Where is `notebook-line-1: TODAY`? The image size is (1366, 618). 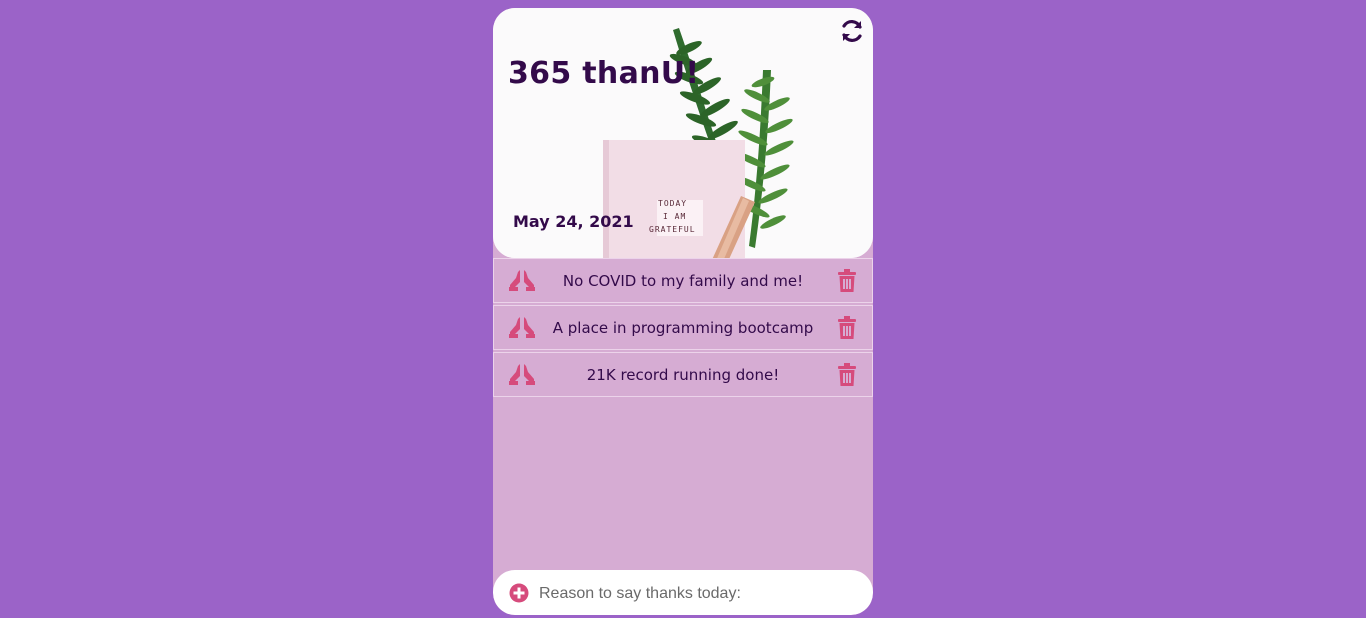
notebook-line-1: TODAY is located at coordinates (673, 203).